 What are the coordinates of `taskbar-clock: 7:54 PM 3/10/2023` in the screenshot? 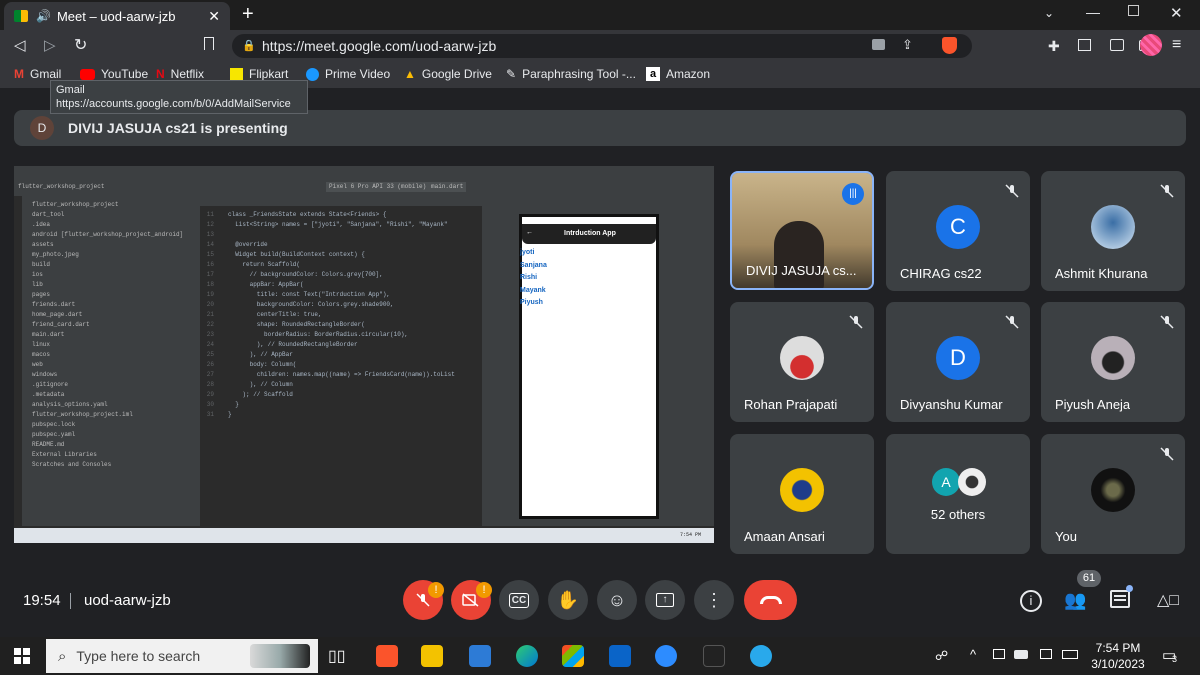 It's located at (1118, 656).